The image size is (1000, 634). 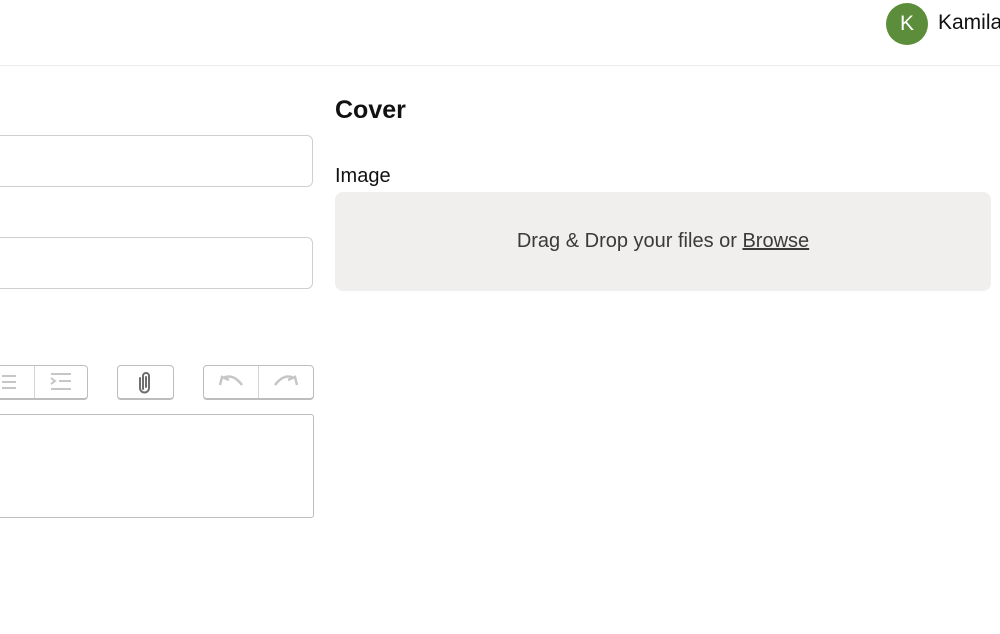 I want to click on history-toolbar-group, so click(x=258, y=382).